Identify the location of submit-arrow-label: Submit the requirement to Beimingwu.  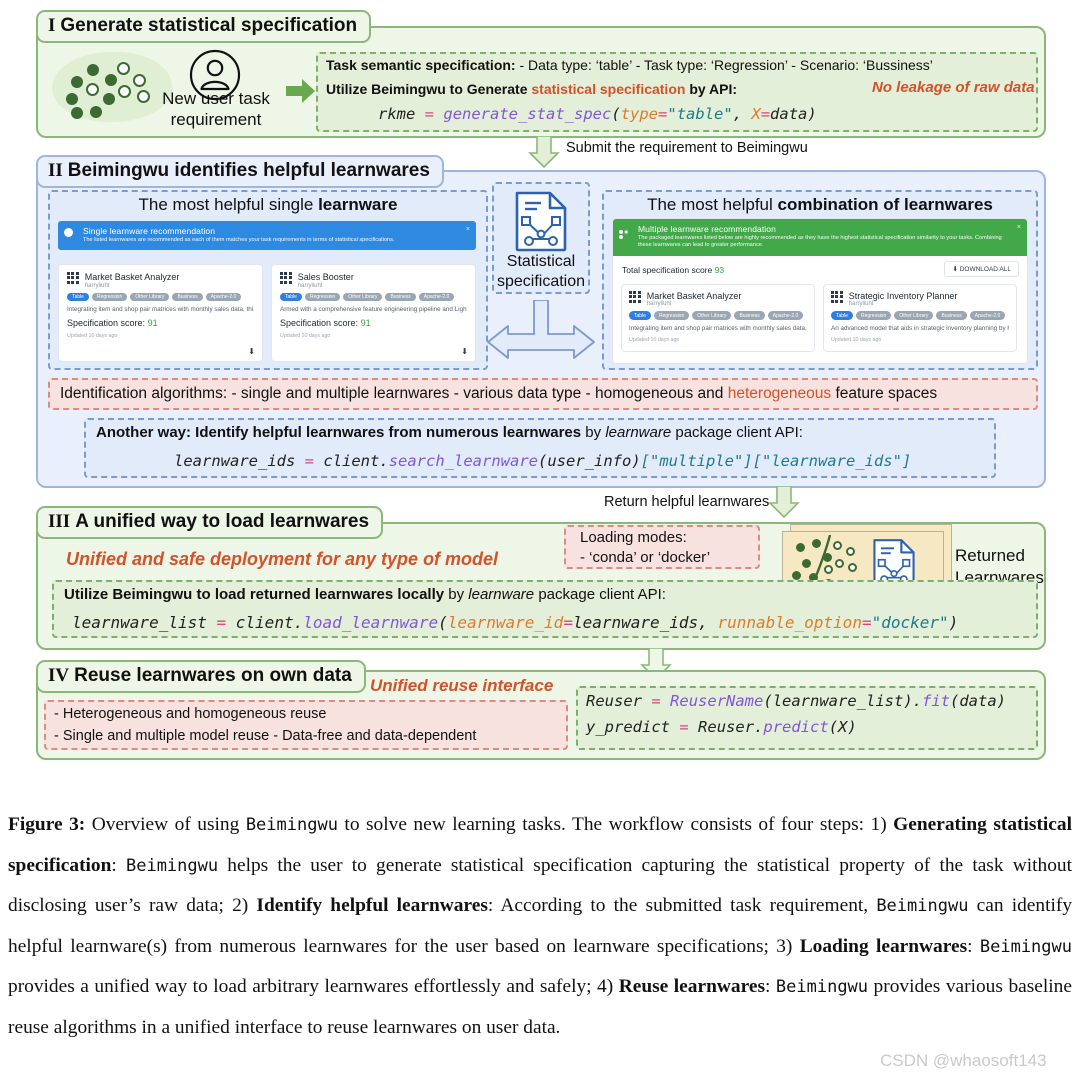
(687, 148).